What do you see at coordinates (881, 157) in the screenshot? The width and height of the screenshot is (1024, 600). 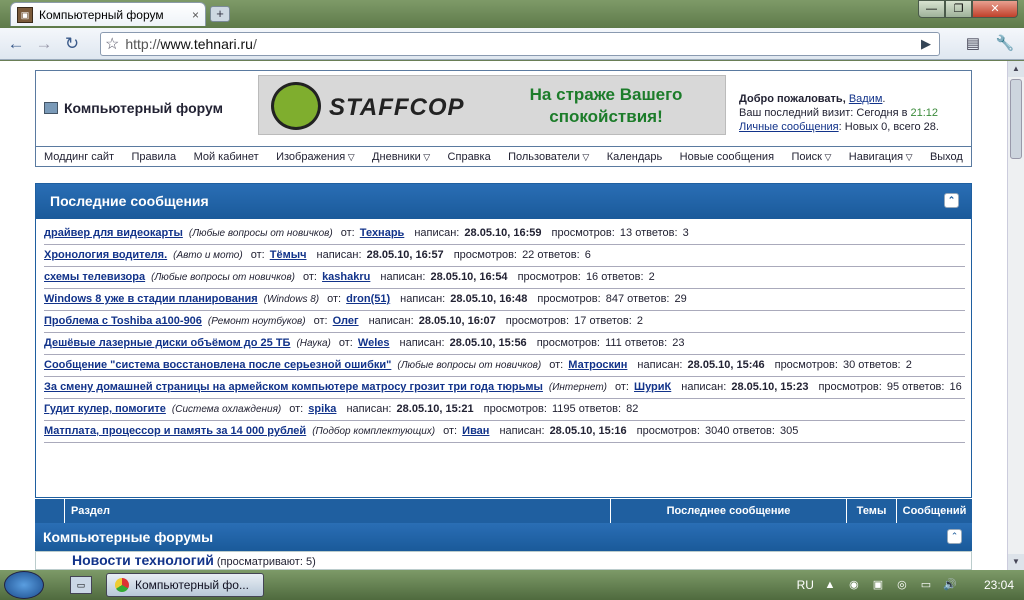 I see `nav-navigation: Навигация` at bounding box center [881, 157].